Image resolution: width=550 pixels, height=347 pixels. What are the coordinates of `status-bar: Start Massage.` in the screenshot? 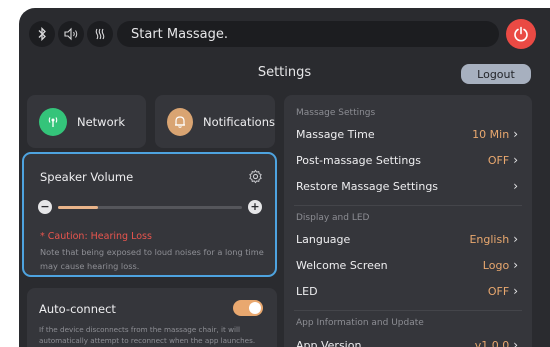 It's located at (308, 34).